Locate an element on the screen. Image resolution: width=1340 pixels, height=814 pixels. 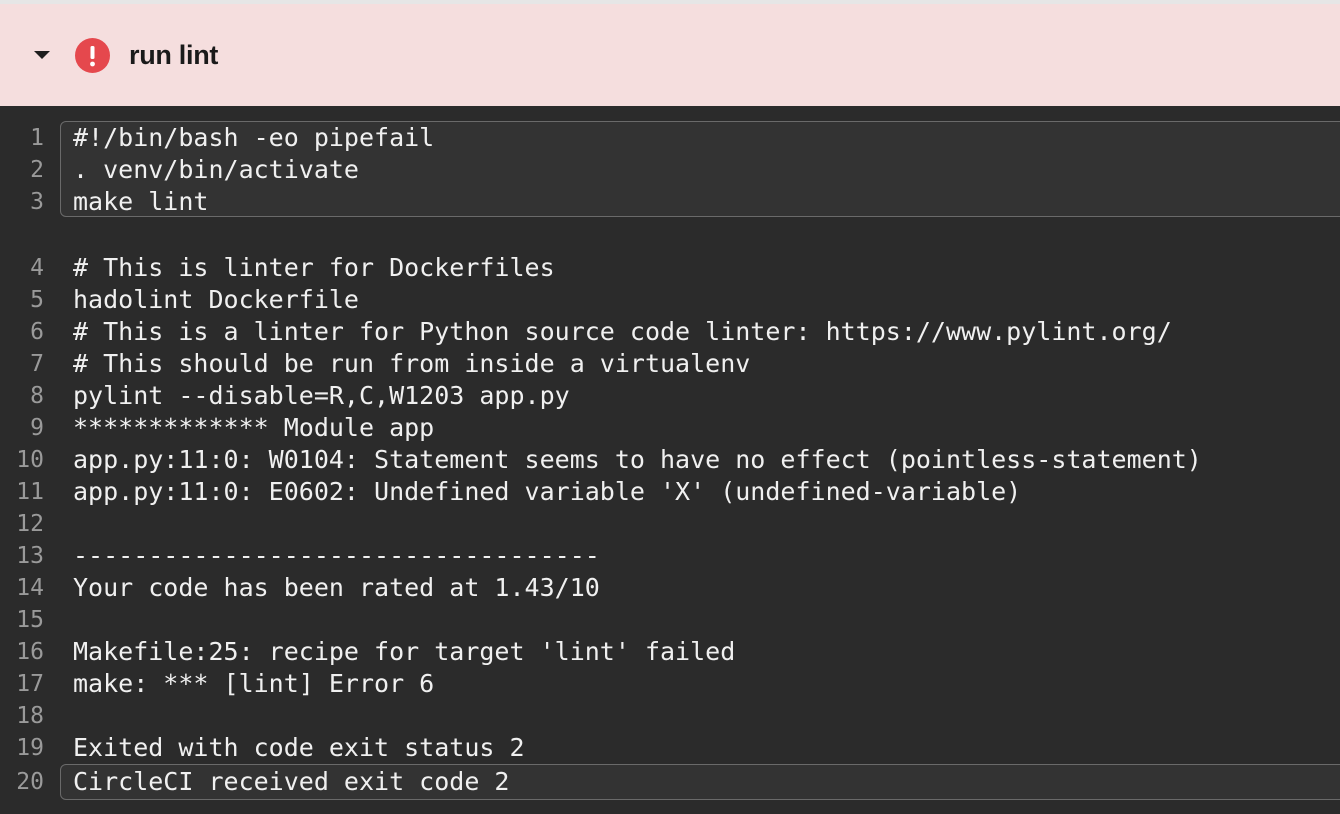
output-line: 1 #!/bin/bash -eo pipefail is located at coordinates (670, 138).